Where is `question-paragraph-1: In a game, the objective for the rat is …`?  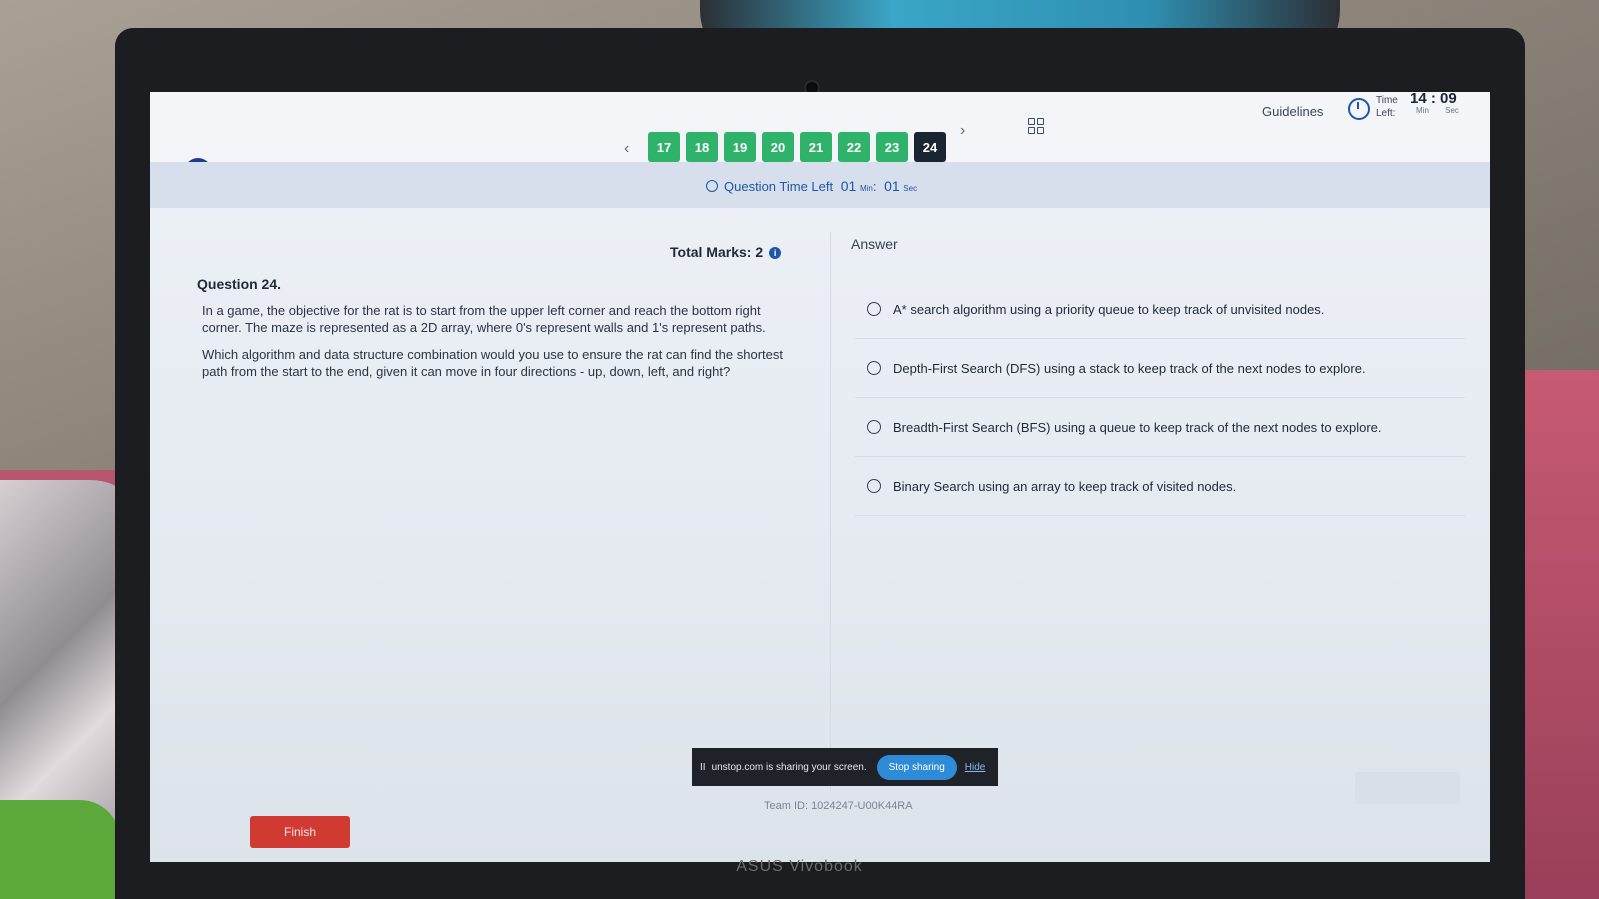
question-paragraph-1: In a game, the objective for the rat is … is located at coordinates (484, 319).